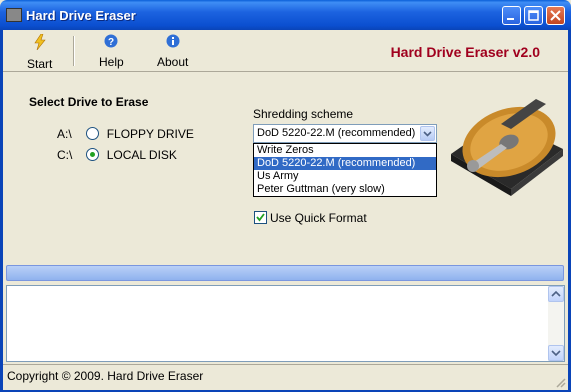  I want to click on status-bar: Copyright © 2009. Hard Drive Eraser, so click(285, 377).